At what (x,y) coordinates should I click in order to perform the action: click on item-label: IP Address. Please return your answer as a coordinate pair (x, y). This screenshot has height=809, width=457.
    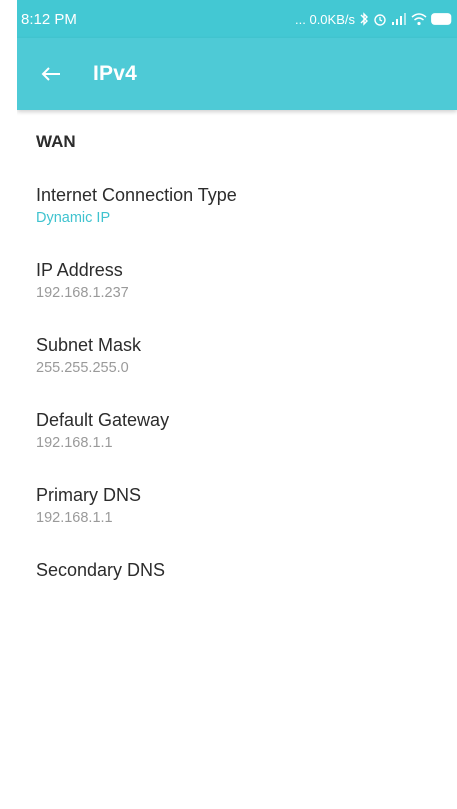
    Looking at the image, I should click on (79, 270).